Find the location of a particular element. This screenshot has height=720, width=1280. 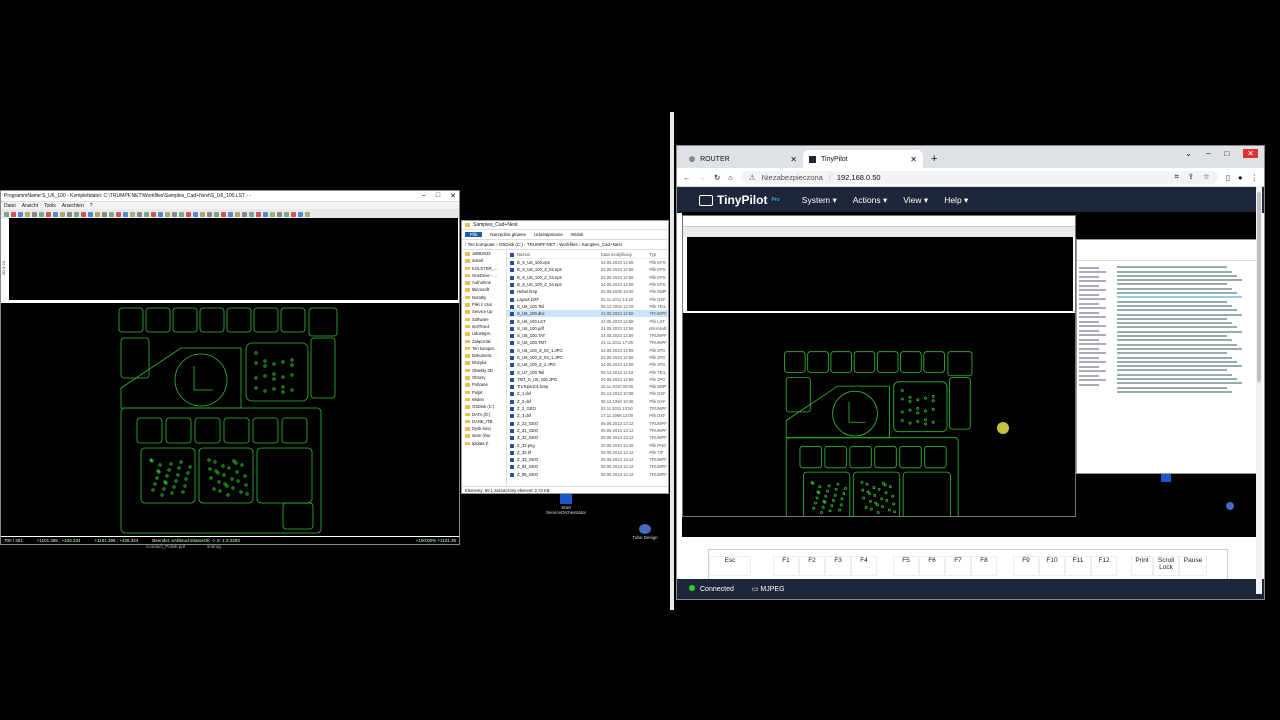

file-row: S_U6_100.LST 24.05.2023 12:59 Plik LST is located at coordinates (587, 320).